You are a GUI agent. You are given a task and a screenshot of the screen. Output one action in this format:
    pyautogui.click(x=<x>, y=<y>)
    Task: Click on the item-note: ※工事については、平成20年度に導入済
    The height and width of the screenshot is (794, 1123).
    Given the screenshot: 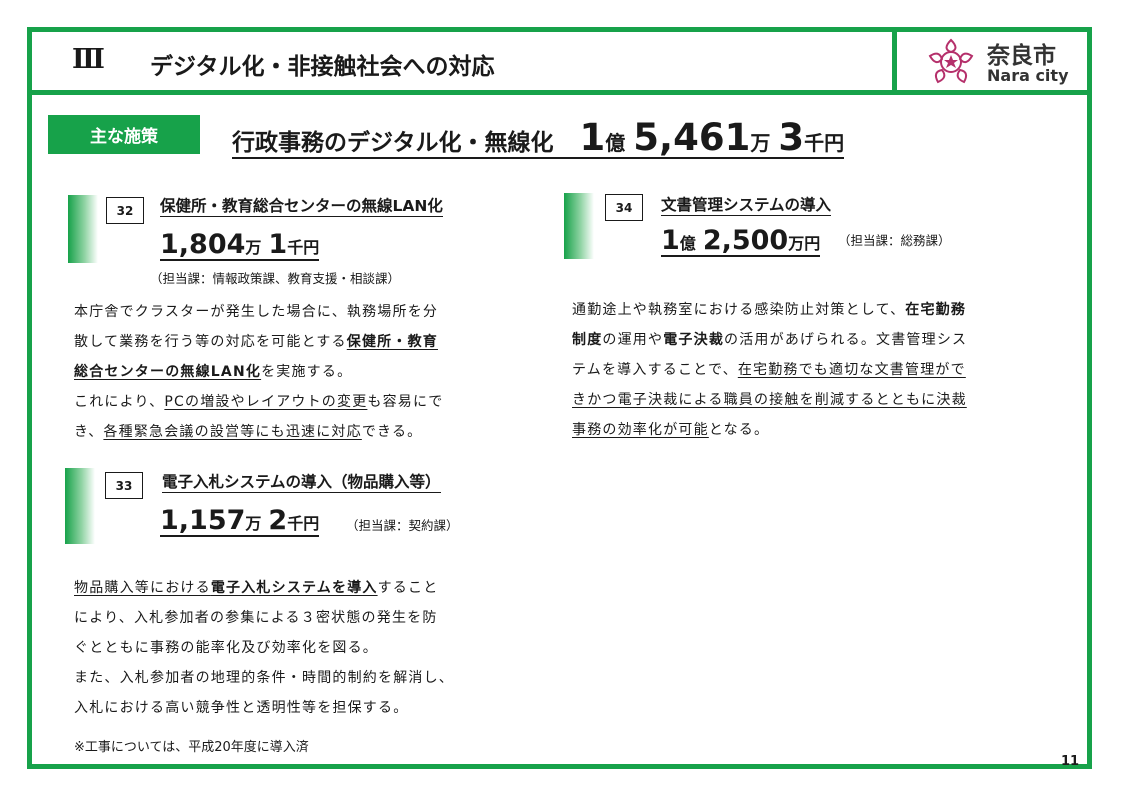 What is the action you would take?
    pyautogui.click(x=191, y=747)
    